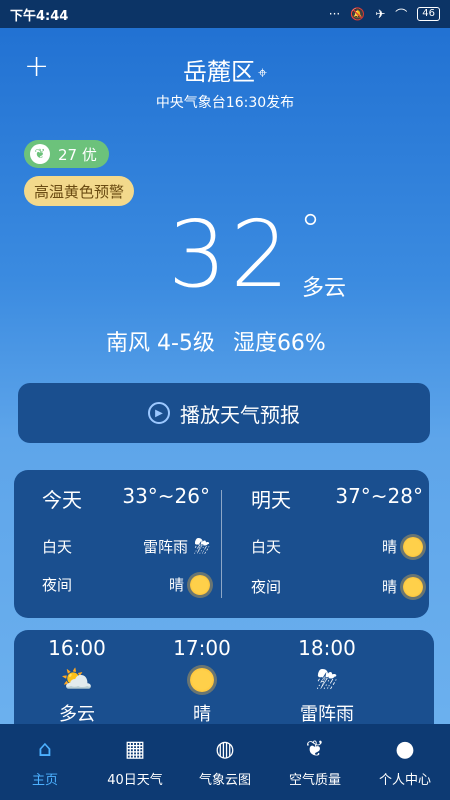  What do you see at coordinates (135, 780) in the screenshot?
I see `nav-label: 40日天气` at bounding box center [135, 780].